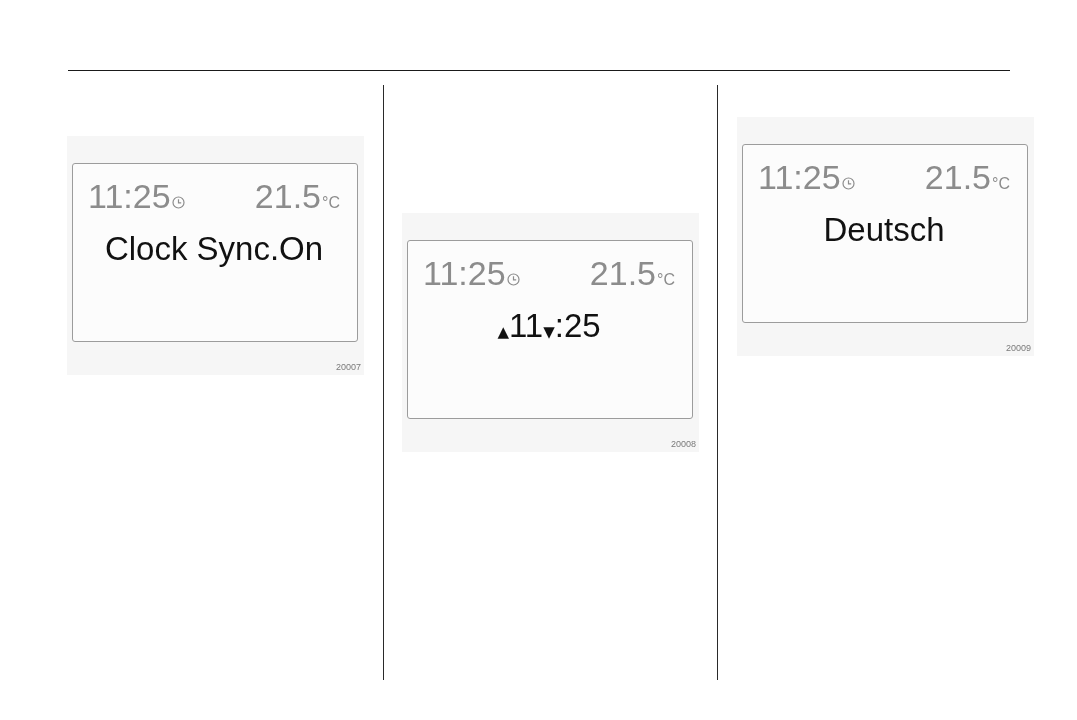 This screenshot has width=1077, height=720. I want to click on arrow-symbol: ▼, so click(549, 332).